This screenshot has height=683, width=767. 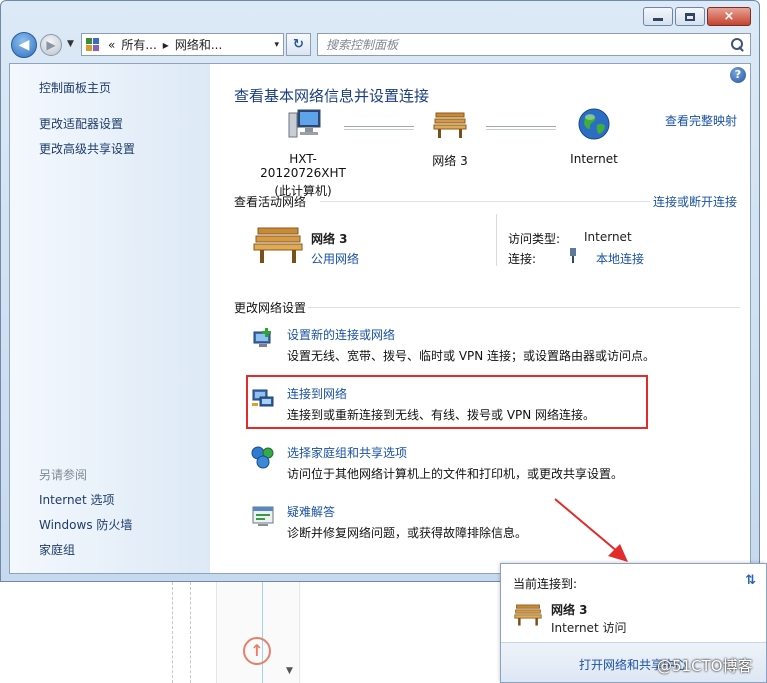 I want to click on troubleshoot-desc: 诊断并修复网络问题，或获得故障排除信息。, so click(x=407, y=533).